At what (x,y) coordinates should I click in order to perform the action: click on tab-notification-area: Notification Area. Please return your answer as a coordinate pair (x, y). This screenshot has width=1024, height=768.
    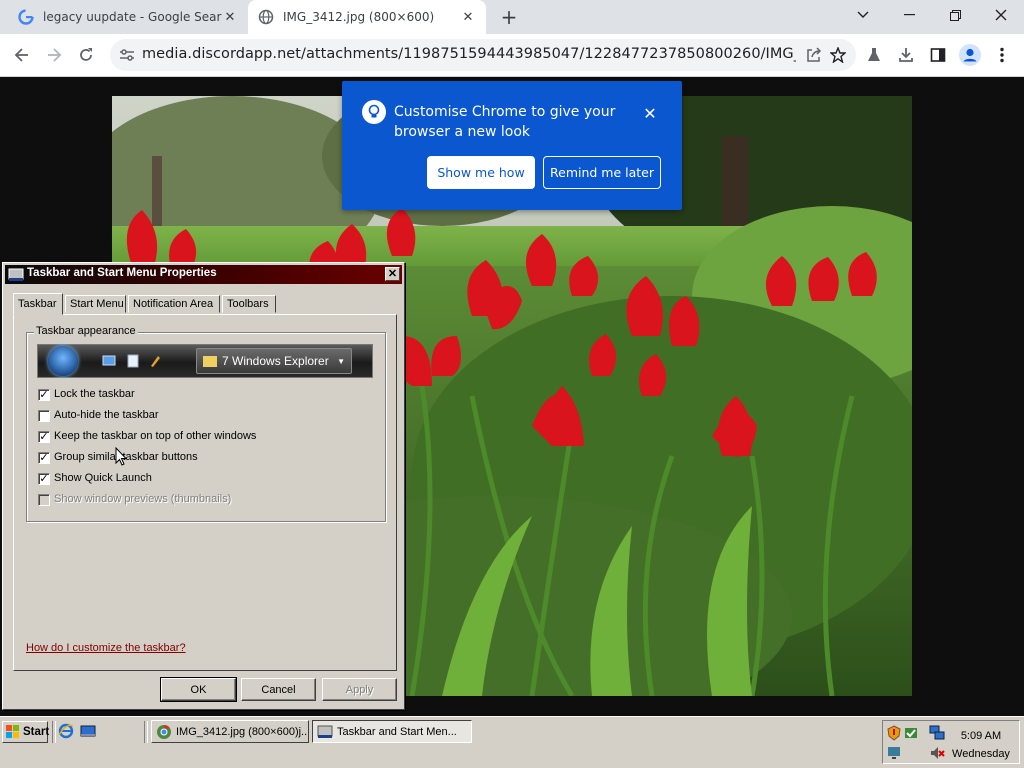
    Looking at the image, I should click on (174, 304).